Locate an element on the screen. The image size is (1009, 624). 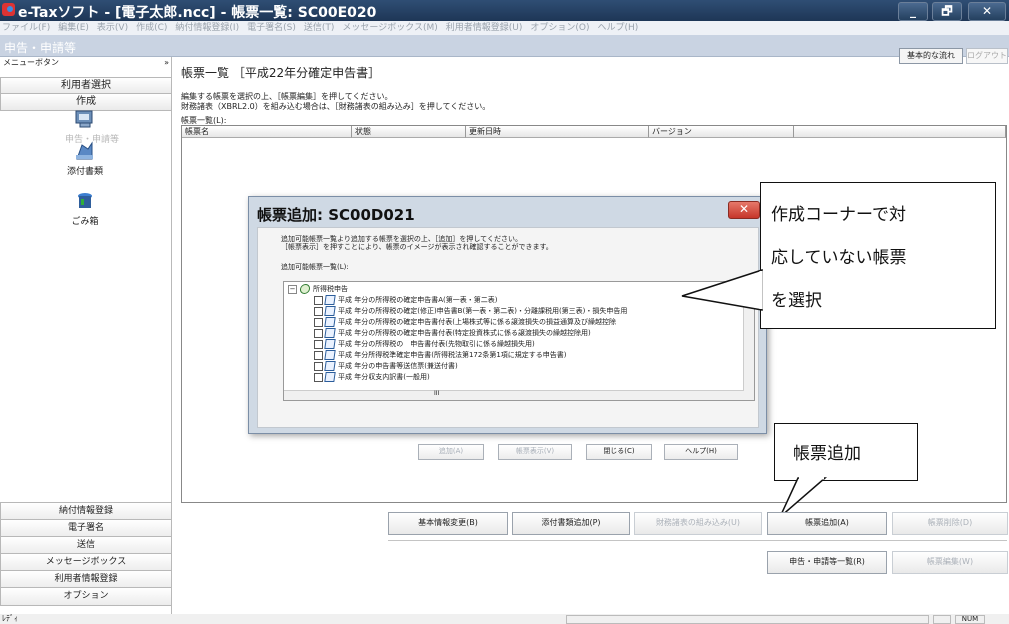
tree-item: 平成 年分所得税準確定申告書(所得税法第172条第1項に規定する申告書) is located at coordinates (440, 355).